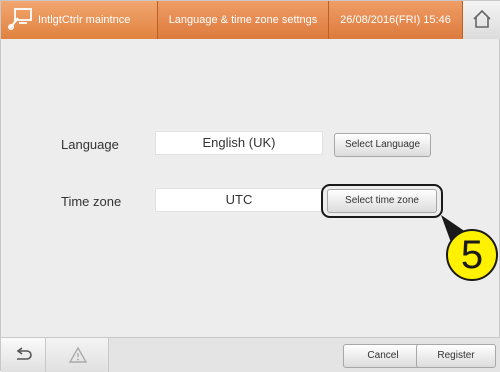  I want to click on cancel-button: Cancel, so click(383, 356).